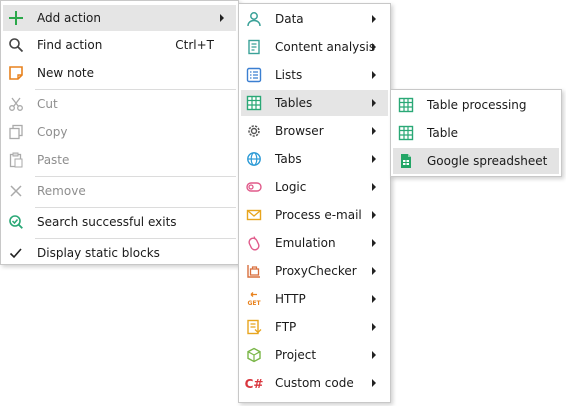 The image size is (566, 406). I want to click on submenu-item-tabs: Tabs, so click(314, 159).